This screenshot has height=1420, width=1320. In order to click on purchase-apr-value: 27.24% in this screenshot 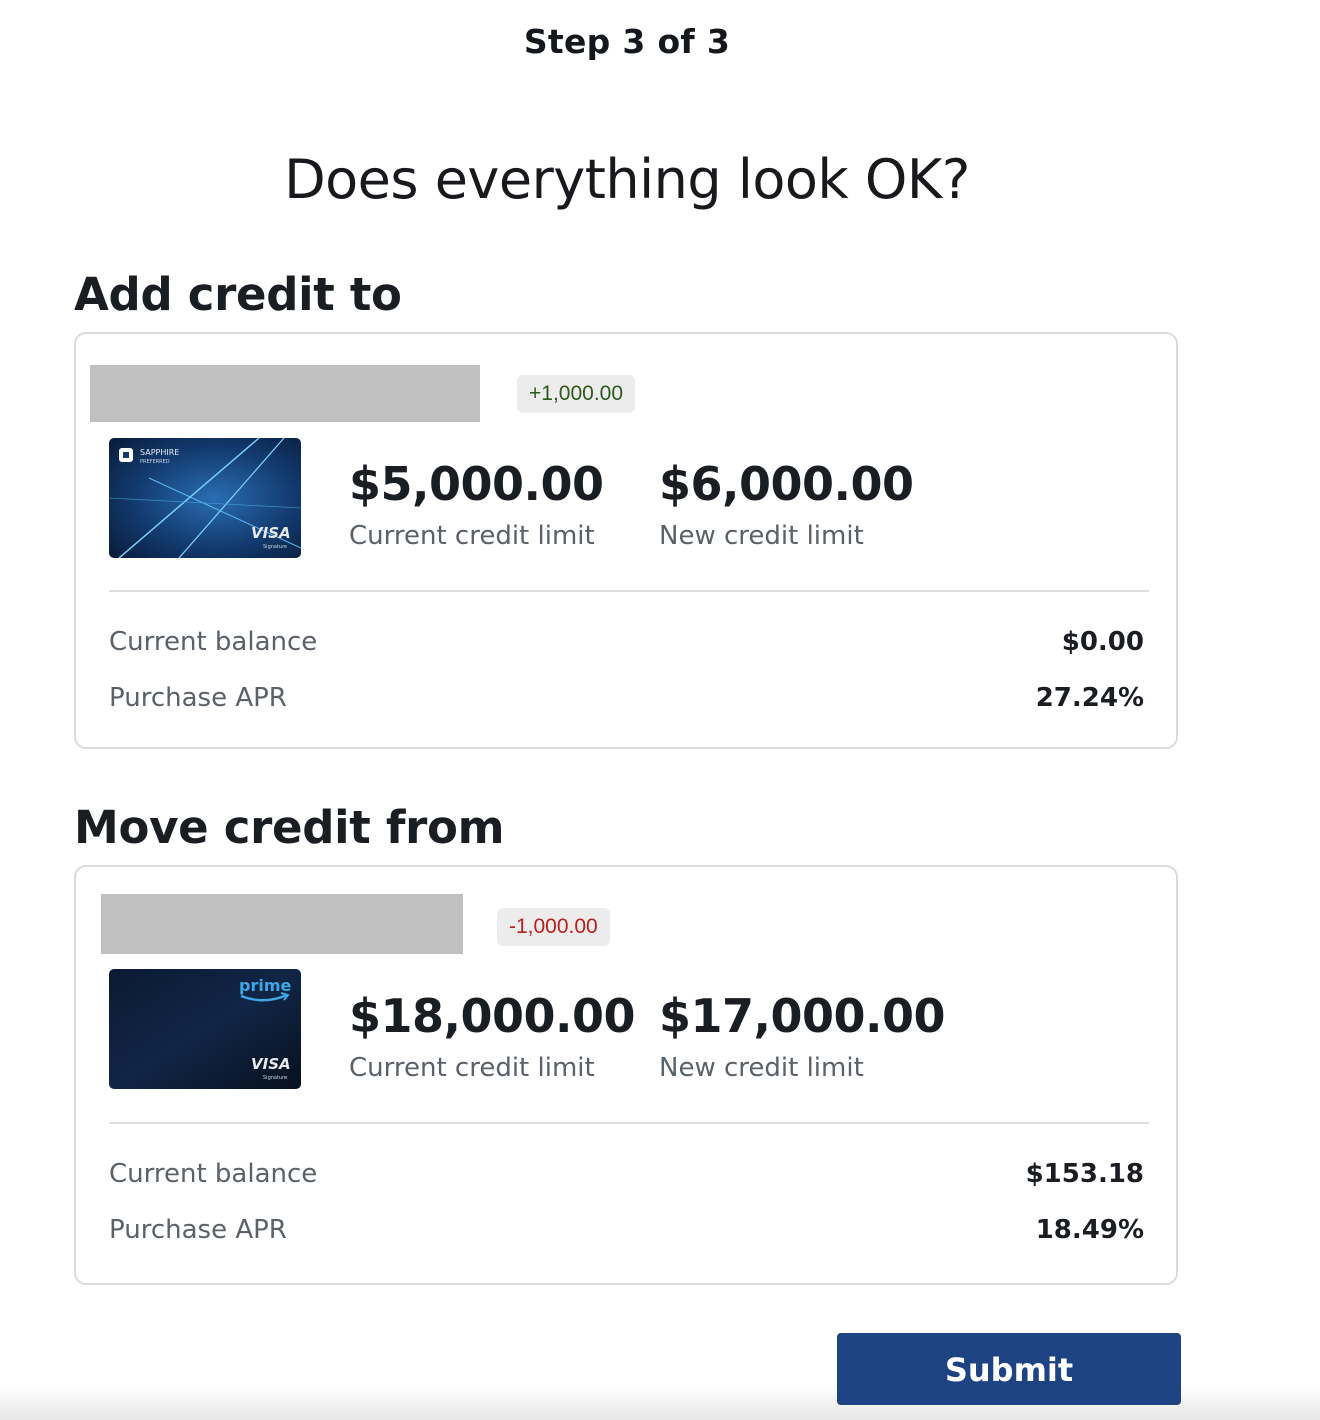, I will do `click(1089, 698)`.